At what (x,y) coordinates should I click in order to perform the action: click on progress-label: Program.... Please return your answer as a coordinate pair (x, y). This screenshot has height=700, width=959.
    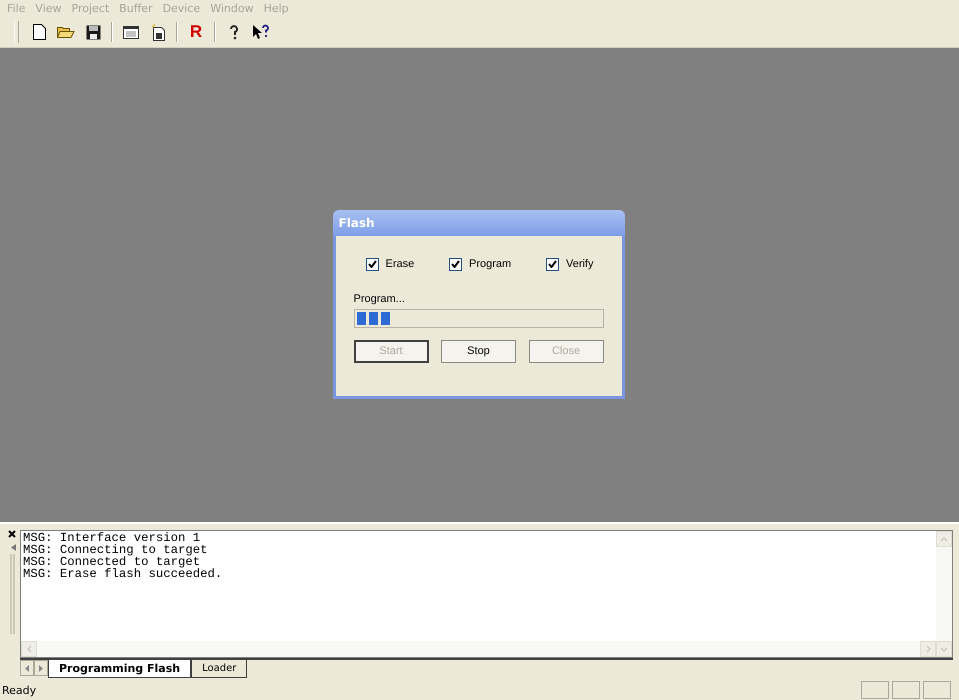
    Looking at the image, I should click on (380, 298).